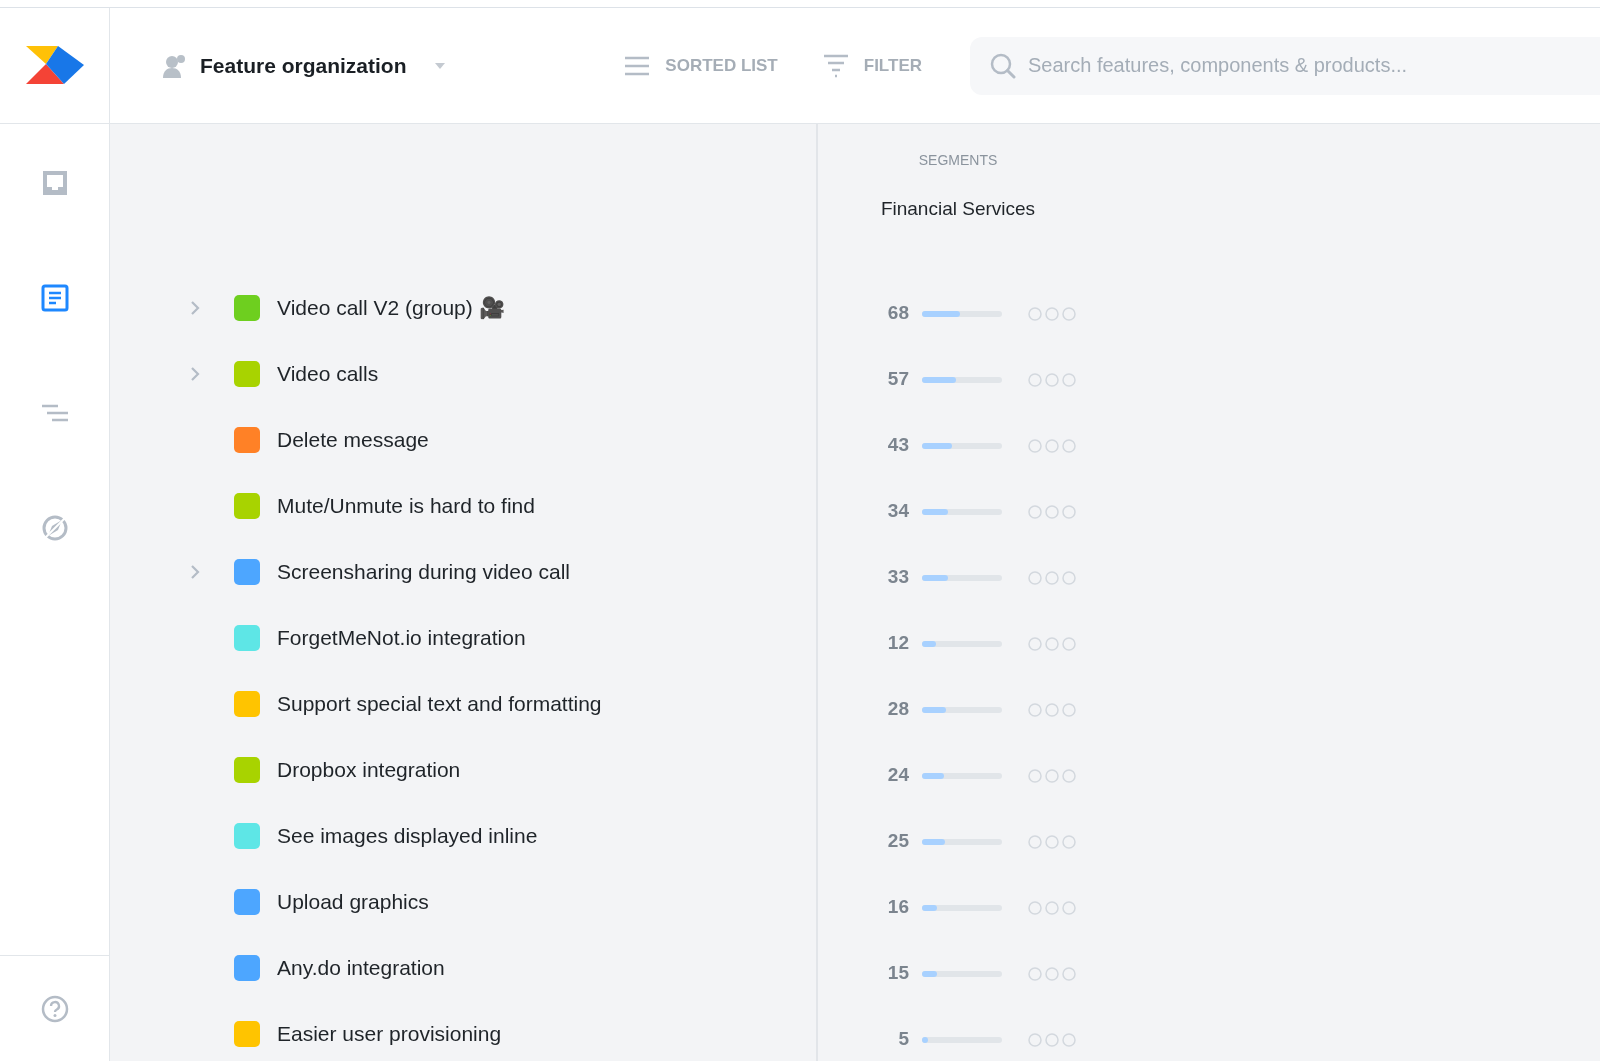 Image resolution: width=1600 pixels, height=1061 pixels. What do you see at coordinates (54, 183) in the screenshot?
I see `inbox-icon` at bounding box center [54, 183].